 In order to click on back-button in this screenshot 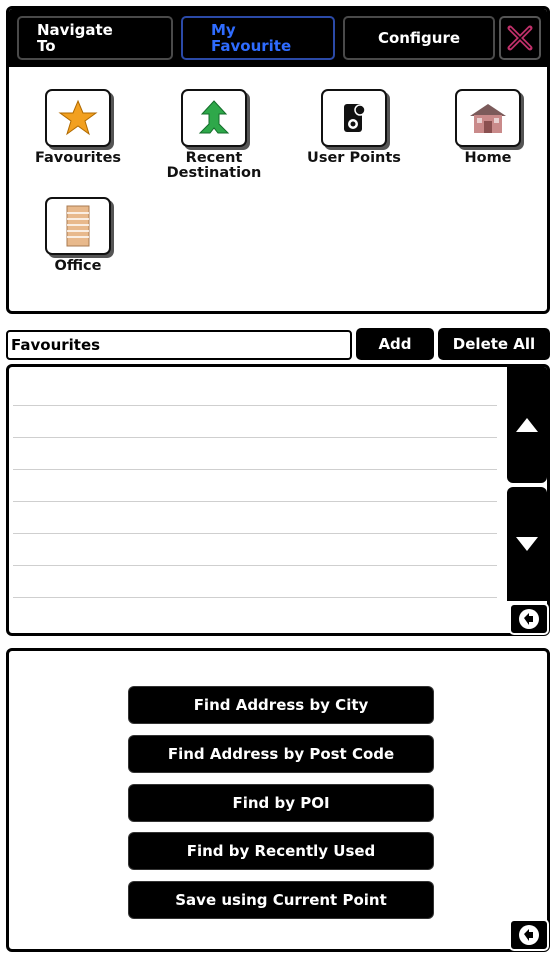, I will do `click(529, 619)`.